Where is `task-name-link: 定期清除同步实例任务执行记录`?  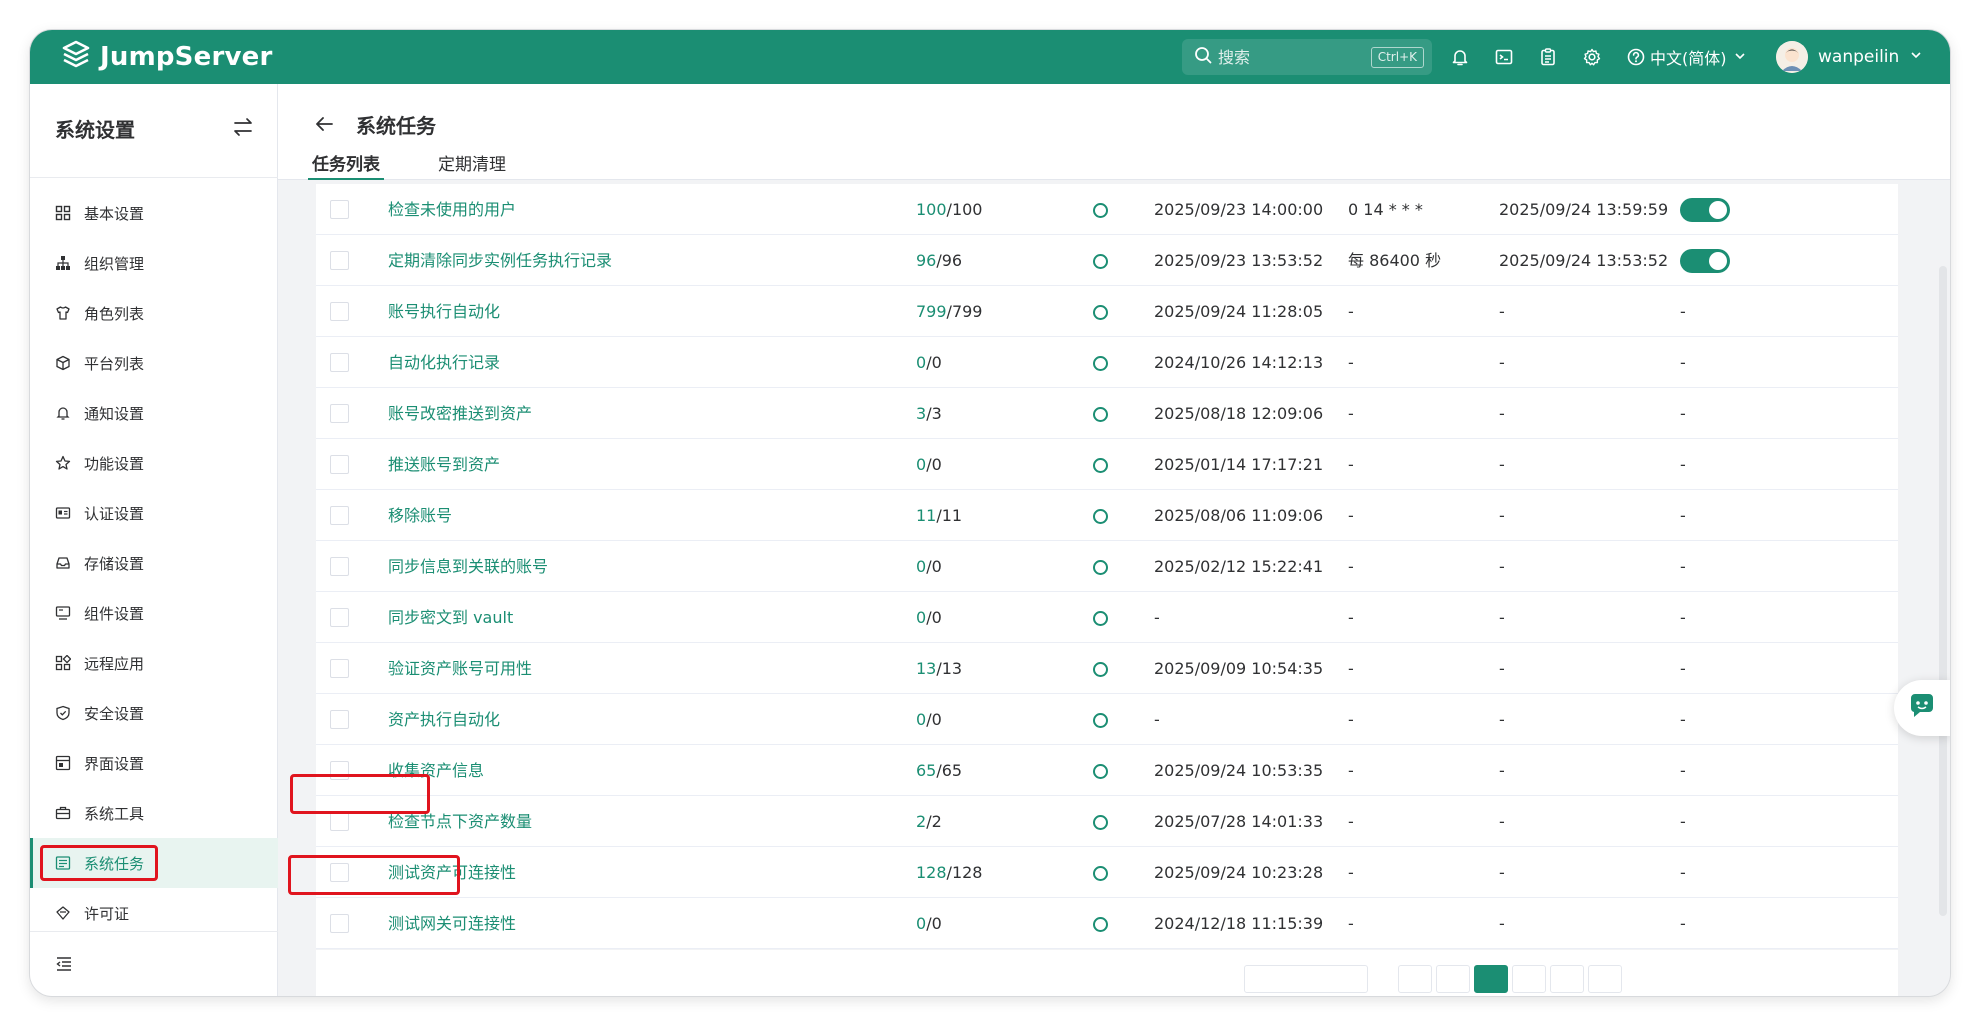 task-name-link: 定期清除同步实例任务执行记录 is located at coordinates (500, 260).